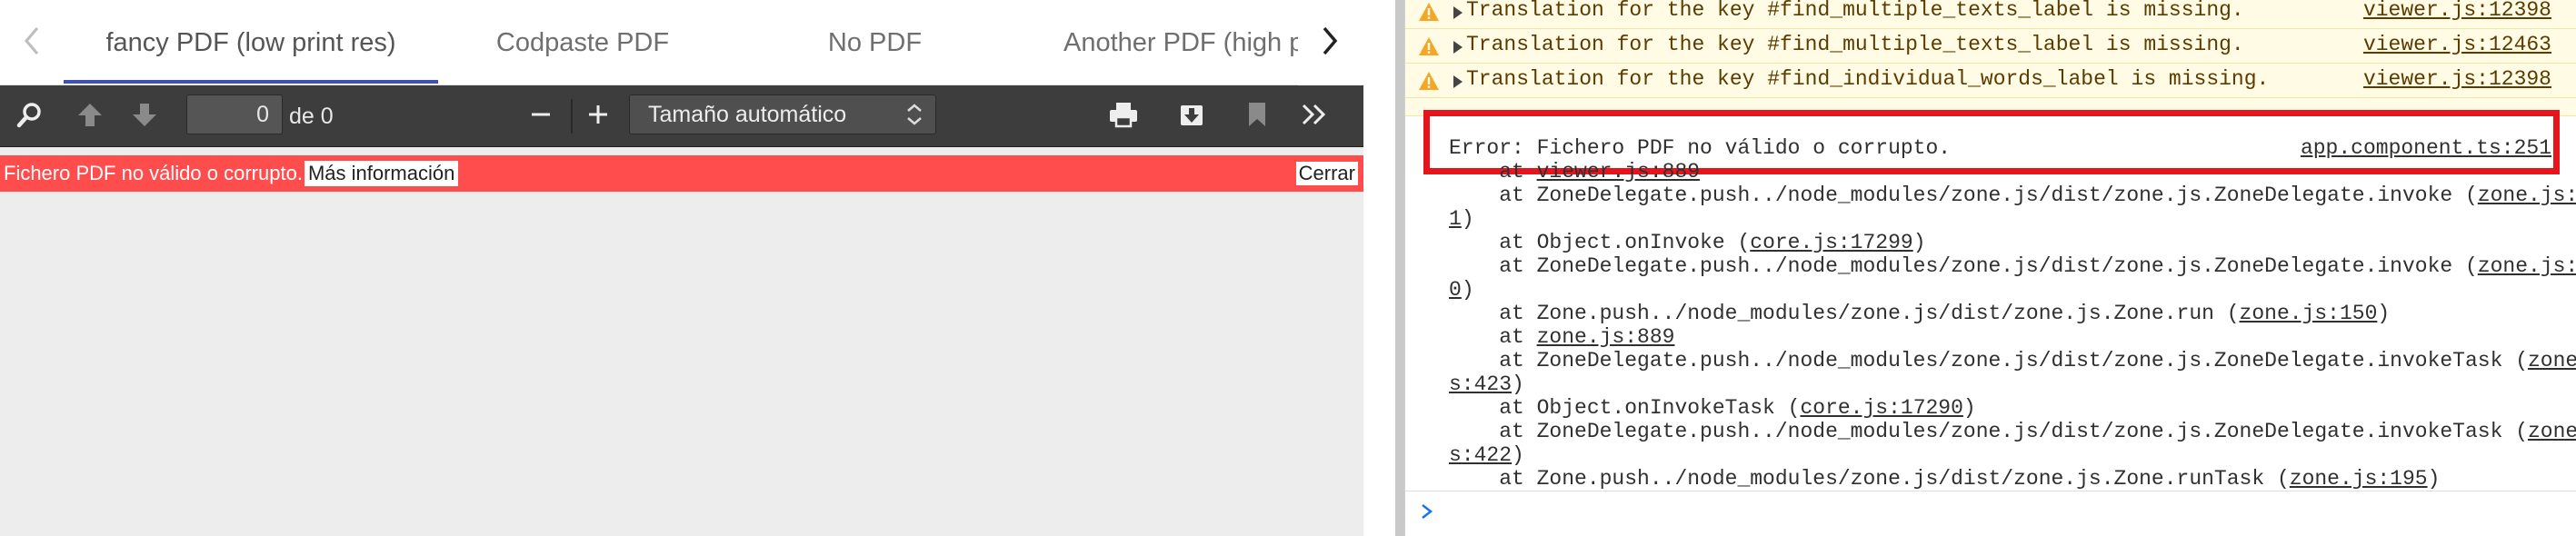  Describe the element at coordinates (234, 114) in the screenshot. I see `page-number-input` at that location.